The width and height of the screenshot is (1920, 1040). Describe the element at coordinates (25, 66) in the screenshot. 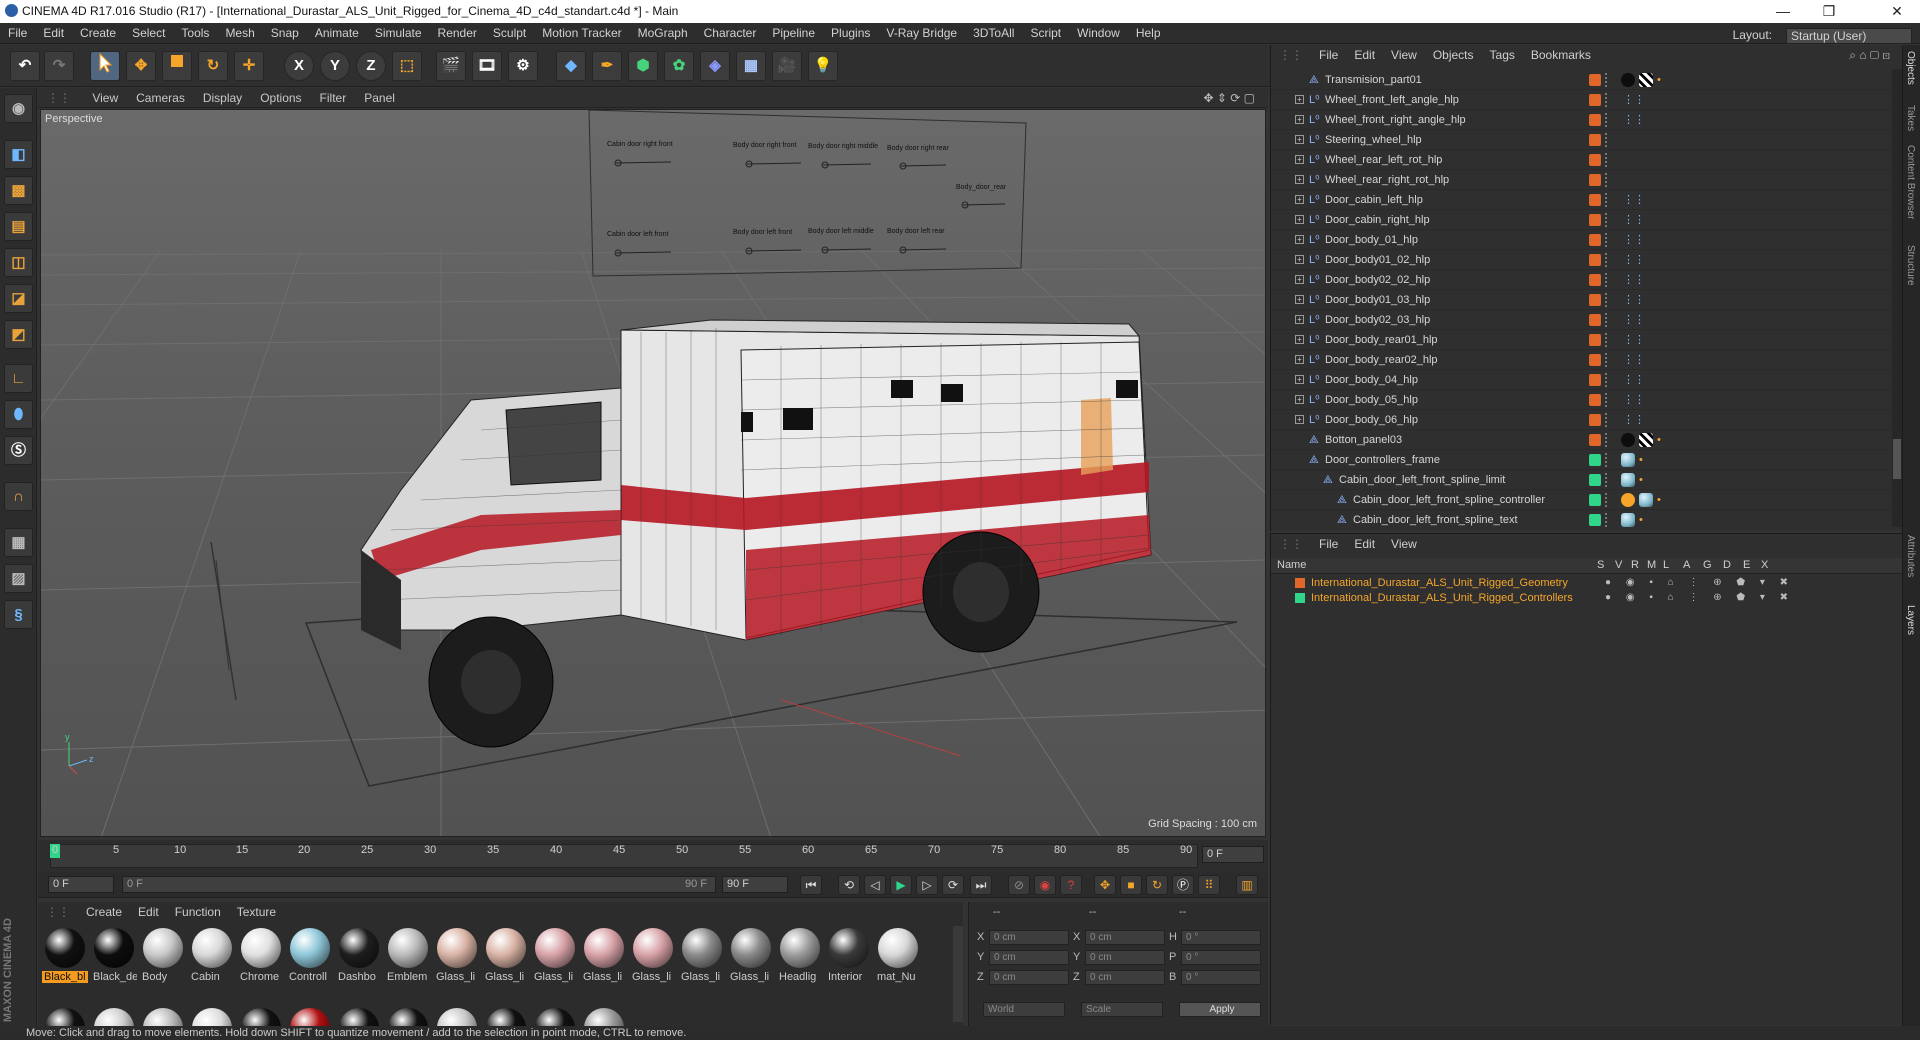

I see `undo-button: ↶` at that location.